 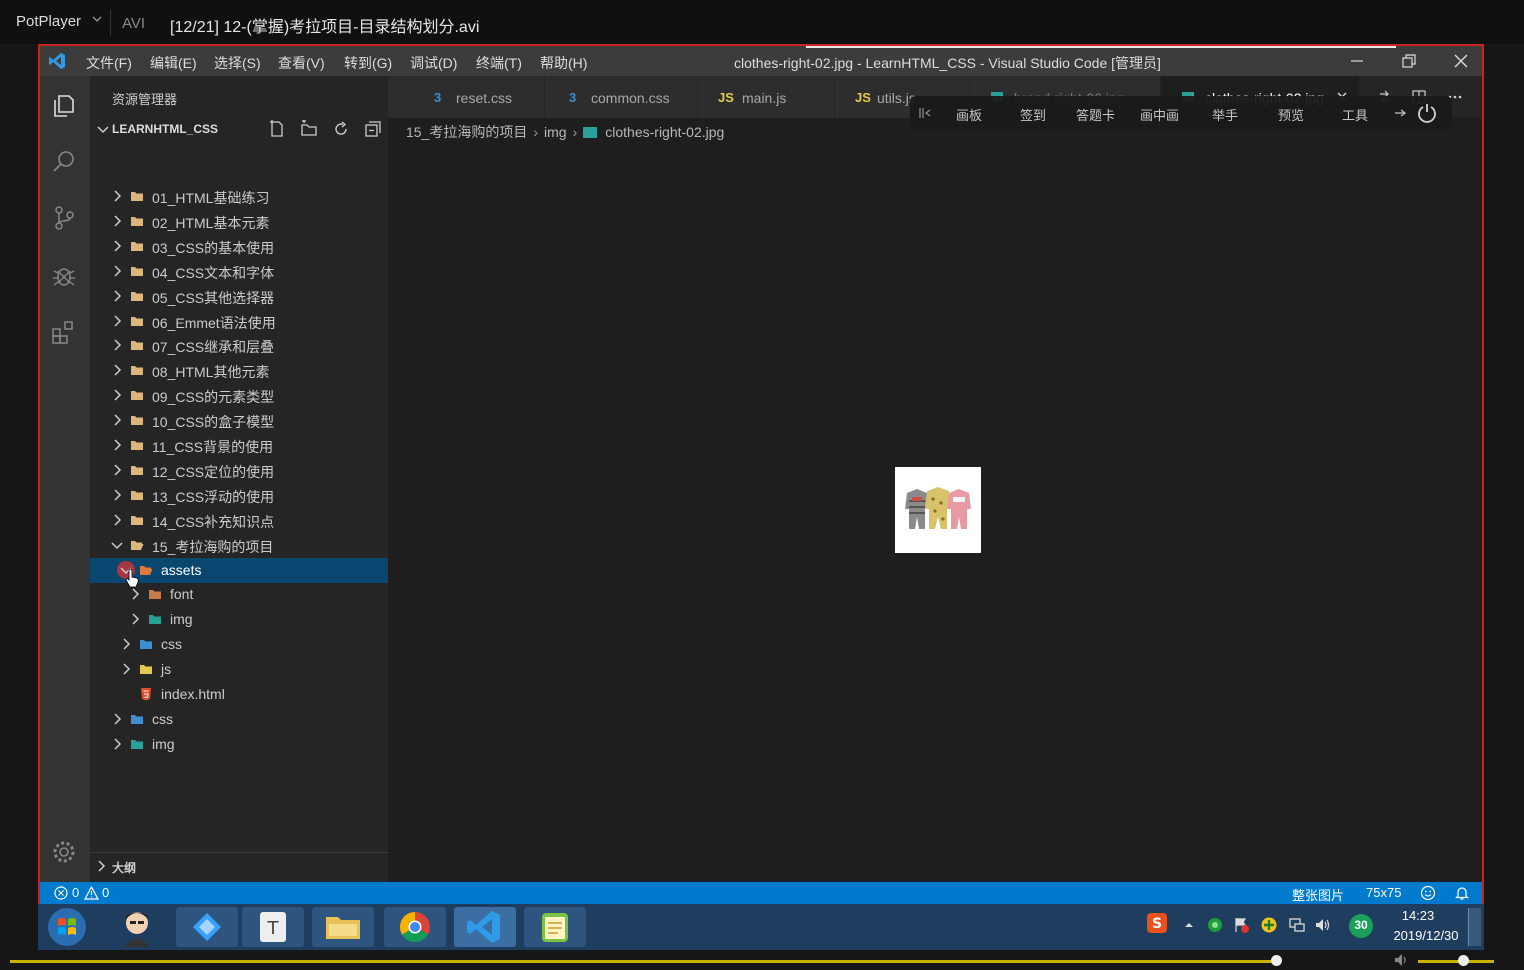 What do you see at coordinates (67, 927) in the screenshot?
I see `start-button-icon` at bounding box center [67, 927].